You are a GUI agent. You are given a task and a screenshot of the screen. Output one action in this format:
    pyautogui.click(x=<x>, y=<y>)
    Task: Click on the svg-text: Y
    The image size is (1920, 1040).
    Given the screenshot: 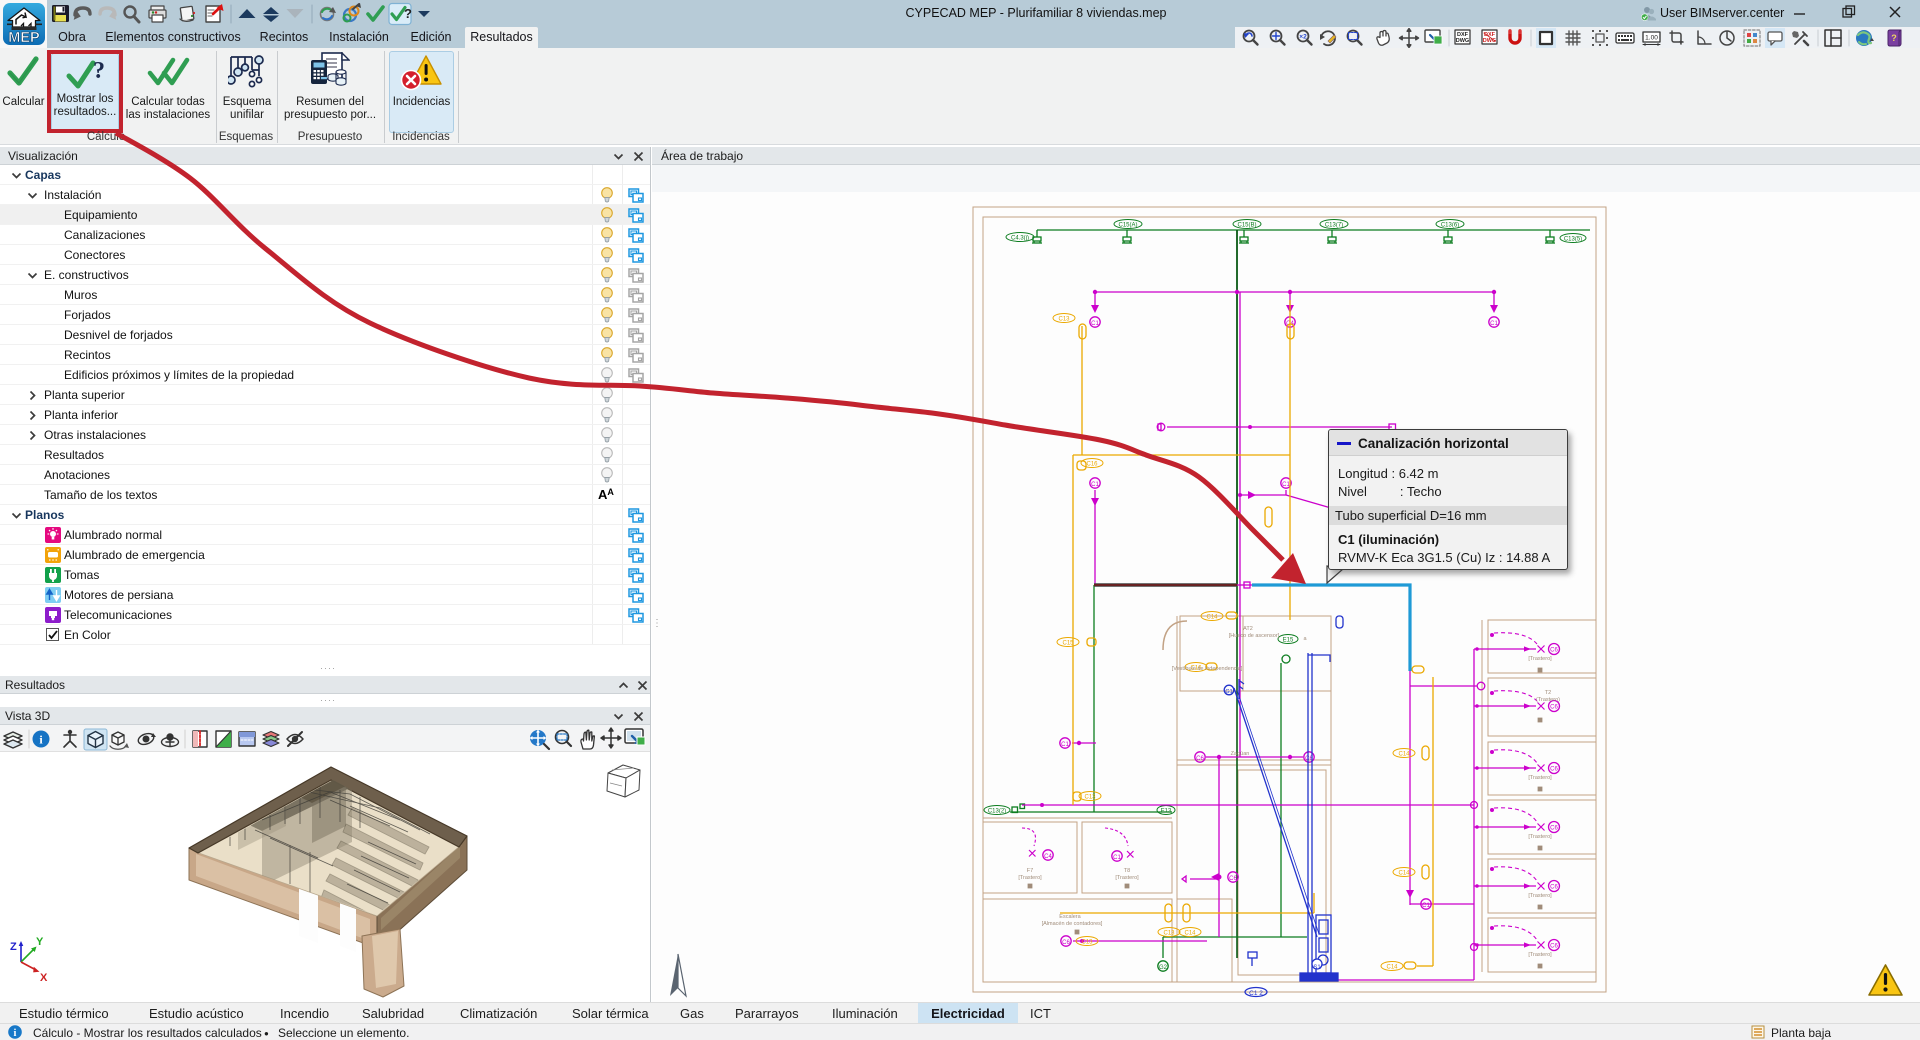 What is the action you would take?
    pyautogui.click(x=40, y=942)
    